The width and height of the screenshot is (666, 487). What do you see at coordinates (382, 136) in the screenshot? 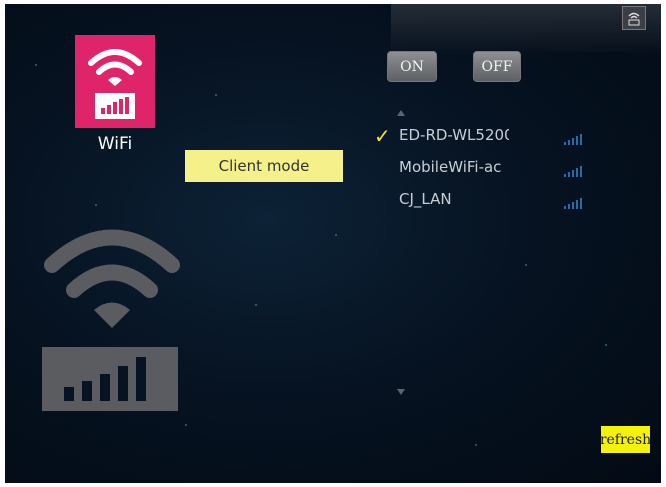
I see `selected-check-icon: ✓` at bounding box center [382, 136].